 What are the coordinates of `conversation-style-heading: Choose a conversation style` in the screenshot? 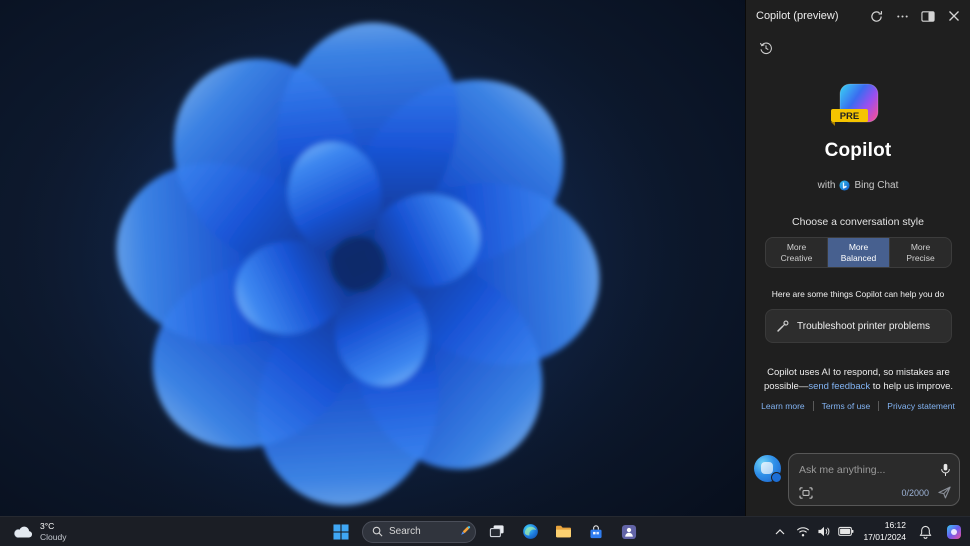 It's located at (858, 222).